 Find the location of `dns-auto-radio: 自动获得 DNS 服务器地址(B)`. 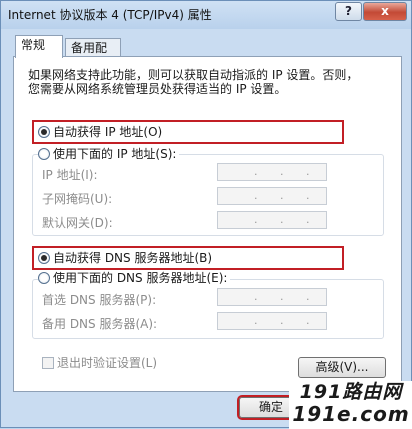

dns-auto-radio: 自动获得 DNS 服务器地址(B) is located at coordinates (125, 258).